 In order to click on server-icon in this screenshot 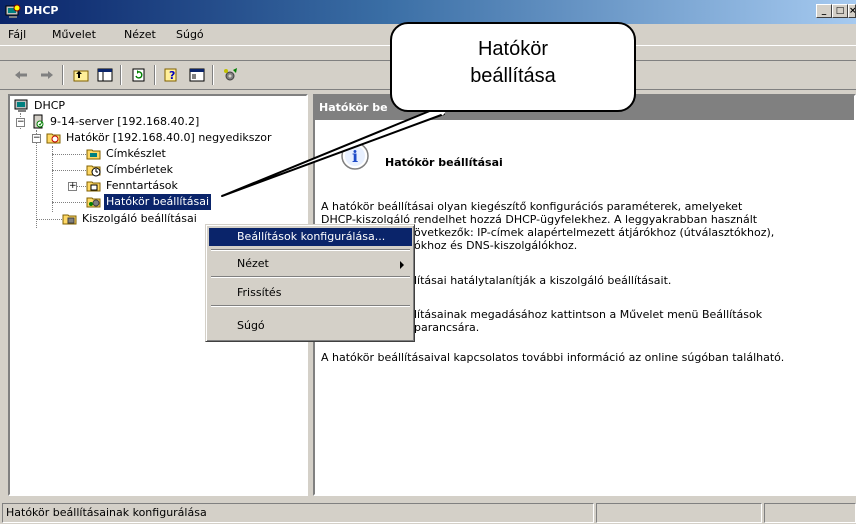, I will do `click(38, 121)`.